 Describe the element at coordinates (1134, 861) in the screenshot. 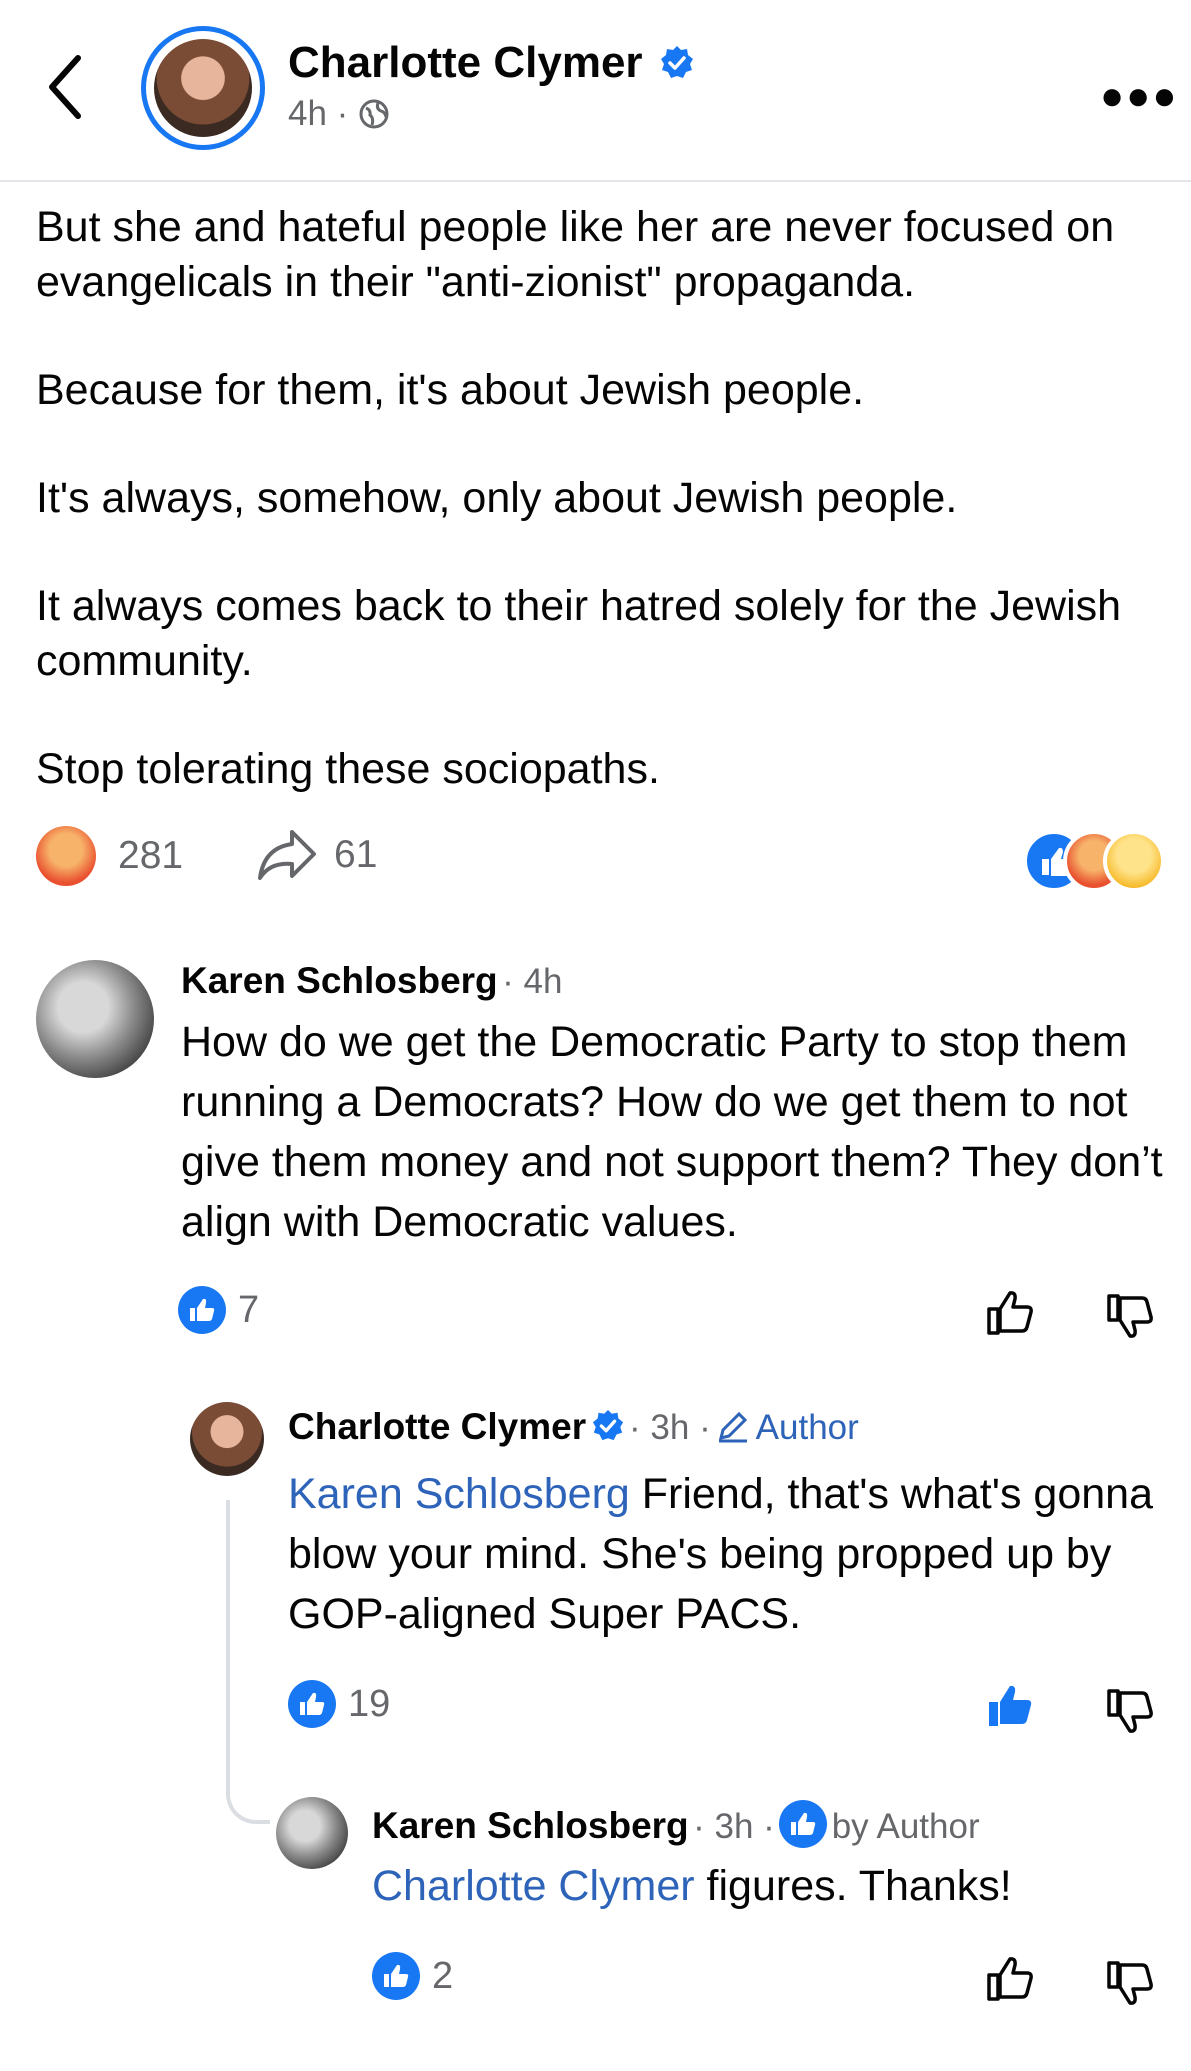

I see `wow-icon` at that location.